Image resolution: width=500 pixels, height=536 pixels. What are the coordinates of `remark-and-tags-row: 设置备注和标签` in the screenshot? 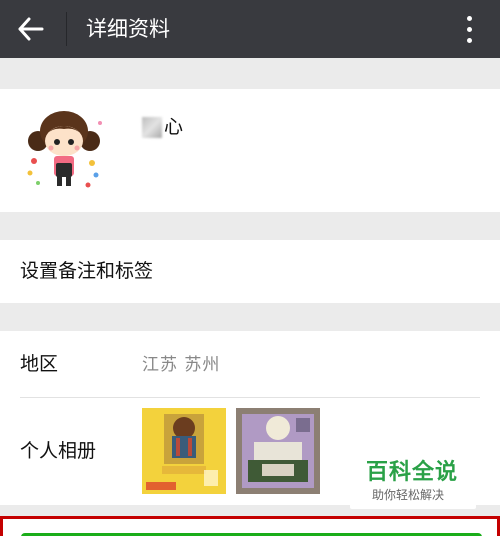 It's located at (250, 271).